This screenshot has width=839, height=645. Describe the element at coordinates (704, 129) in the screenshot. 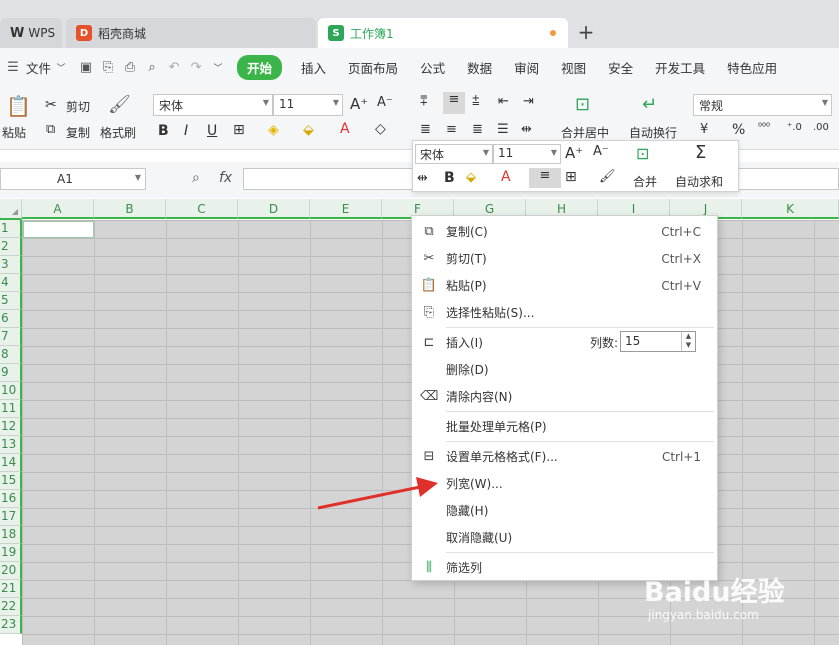

I see `currency-icon: ¥` at that location.